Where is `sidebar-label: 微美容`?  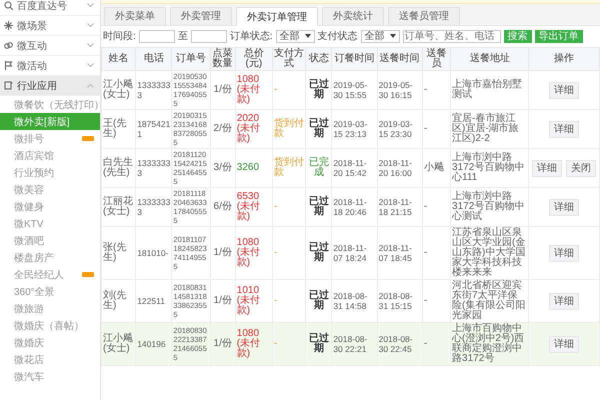
sidebar-label: 微美容 is located at coordinates (29, 190).